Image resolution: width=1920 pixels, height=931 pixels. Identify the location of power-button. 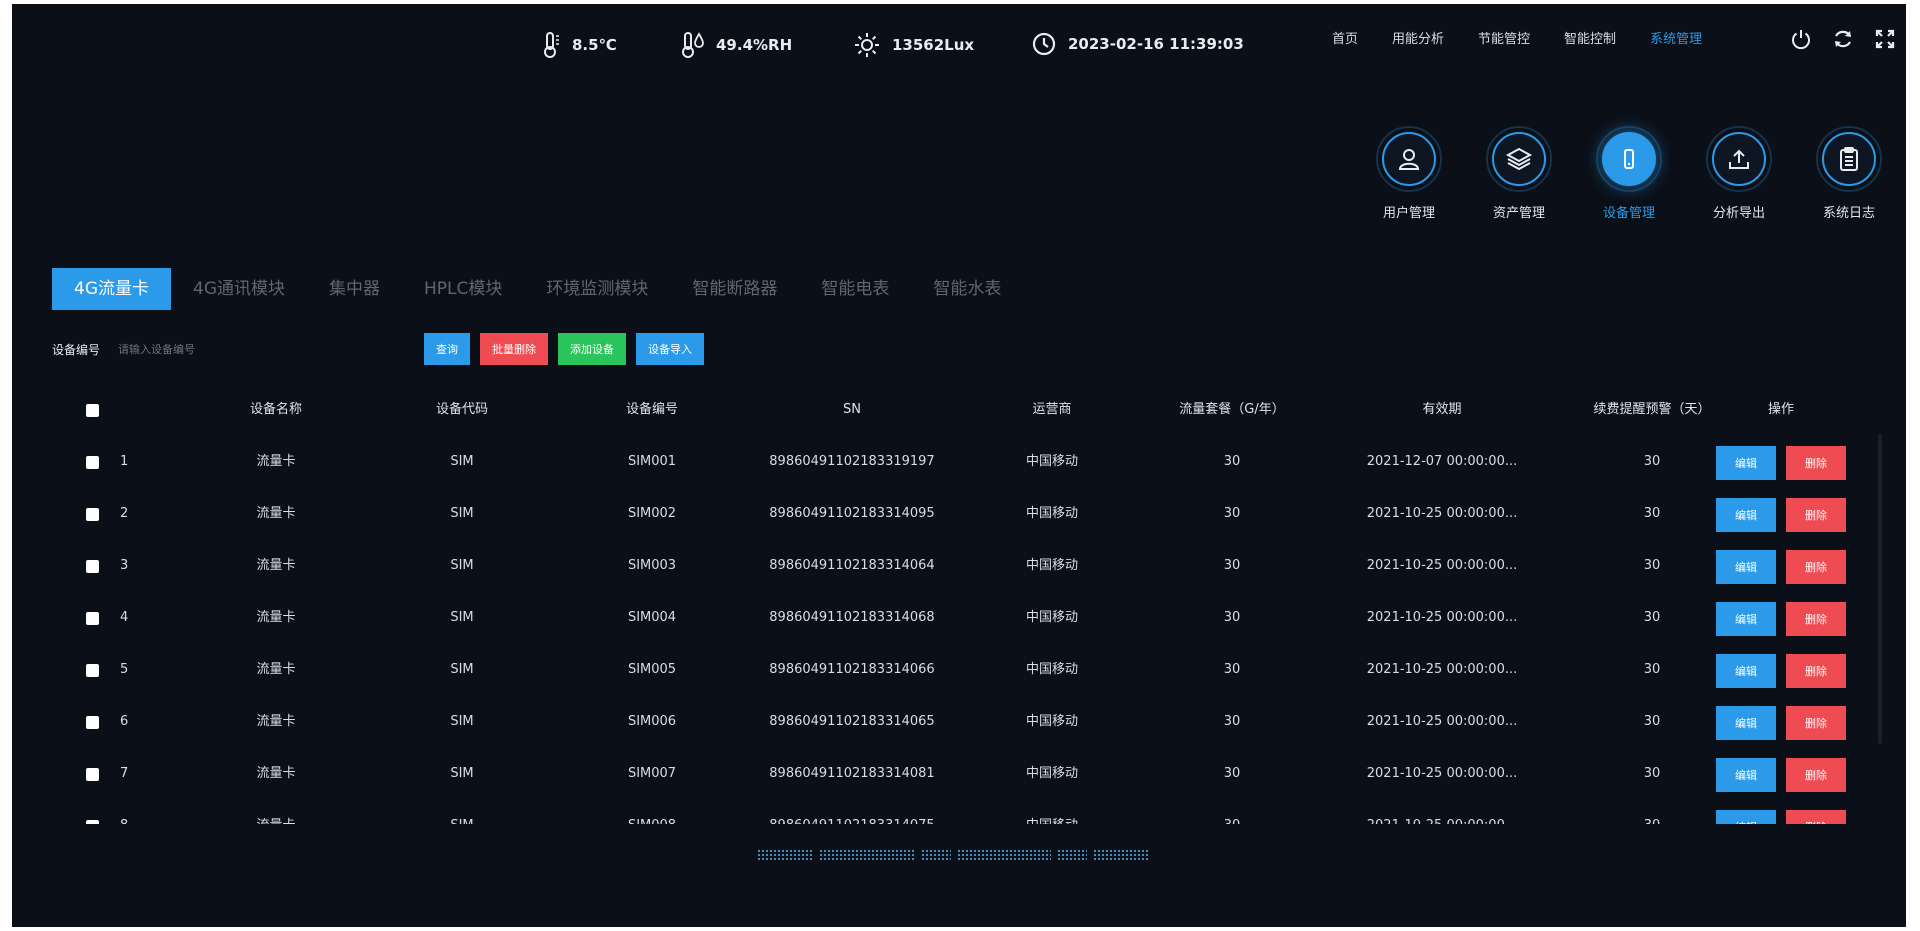
(1801, 39).